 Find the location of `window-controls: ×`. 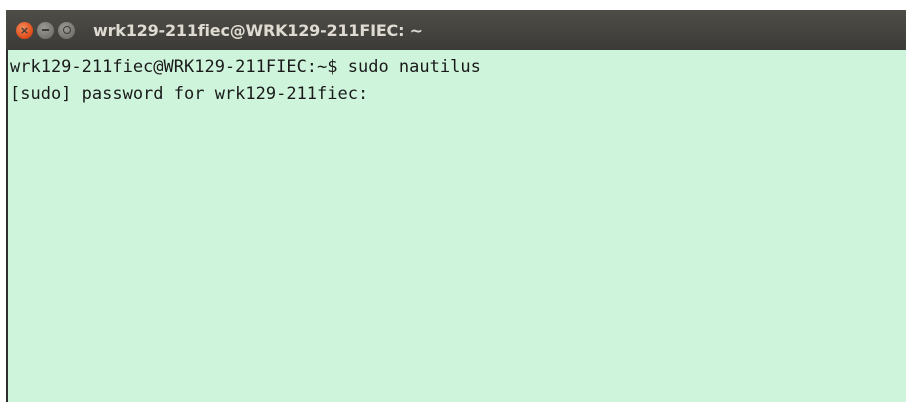

window-controls: × is located at coordinates (47, 30).